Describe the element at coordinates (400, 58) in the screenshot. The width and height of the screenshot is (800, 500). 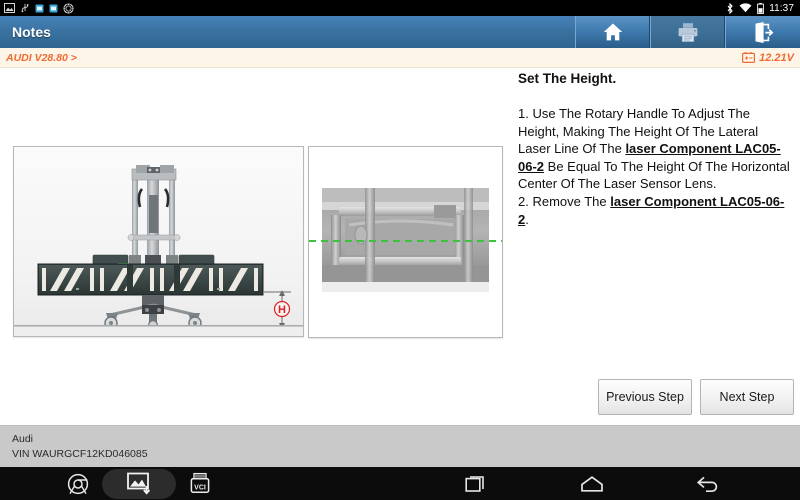
I see `vehicle-version-bar: AUDI V28.80 > 12.21V` at that location.